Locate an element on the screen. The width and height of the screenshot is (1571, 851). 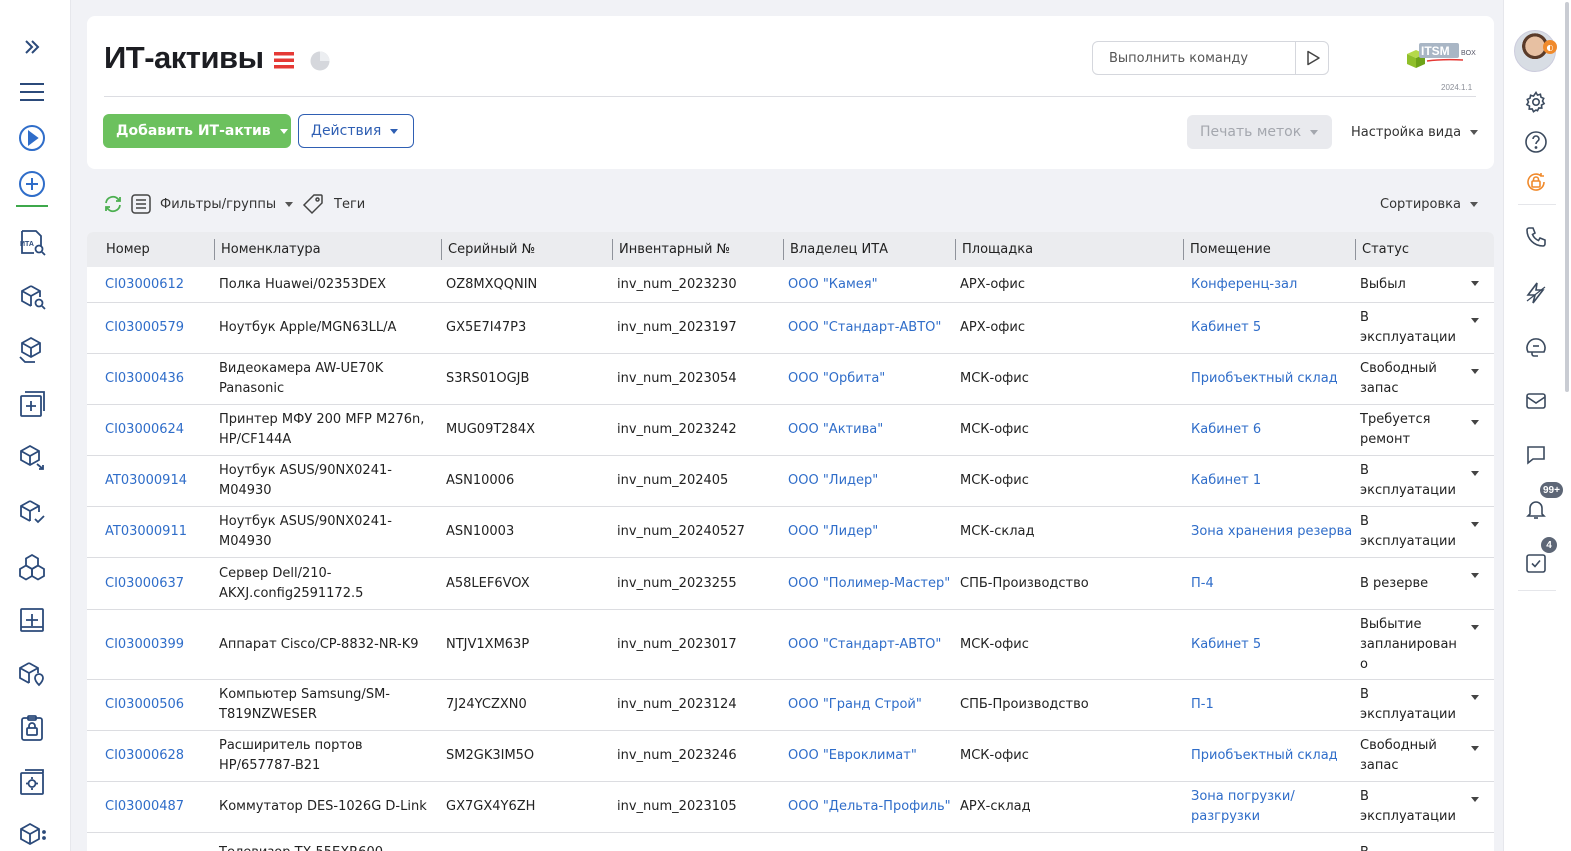
box-search-icon is located at coordinates (32, 297).